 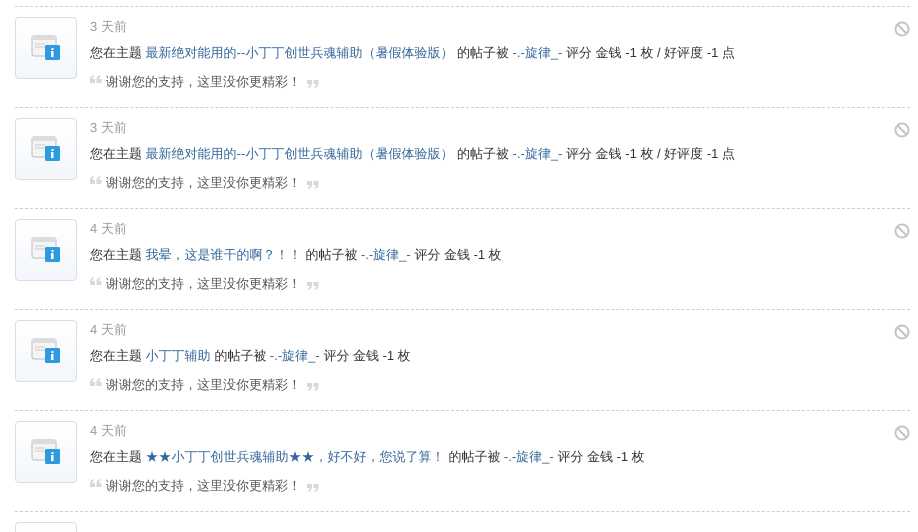 I want to click on thread-link: ★★小丁丁创世兵魂辅助★★，好不好，您说了算！, so click(x=295, y=456).